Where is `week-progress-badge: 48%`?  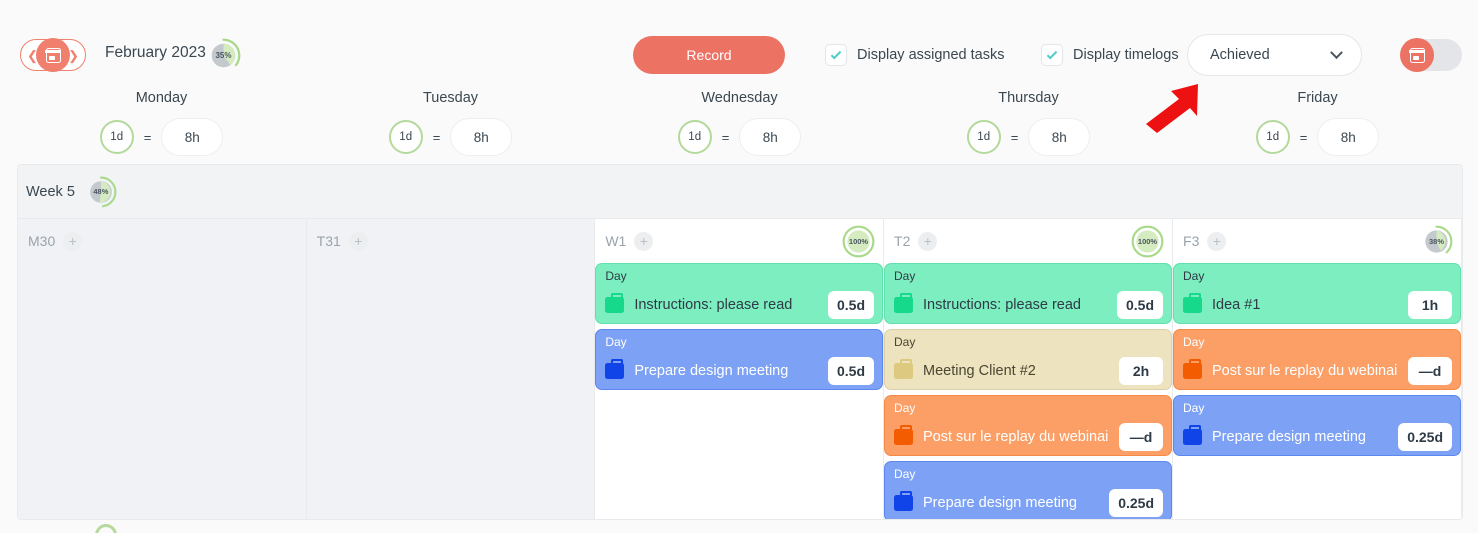 week-progress-badge: 48% is located at coordinates (101, 191).